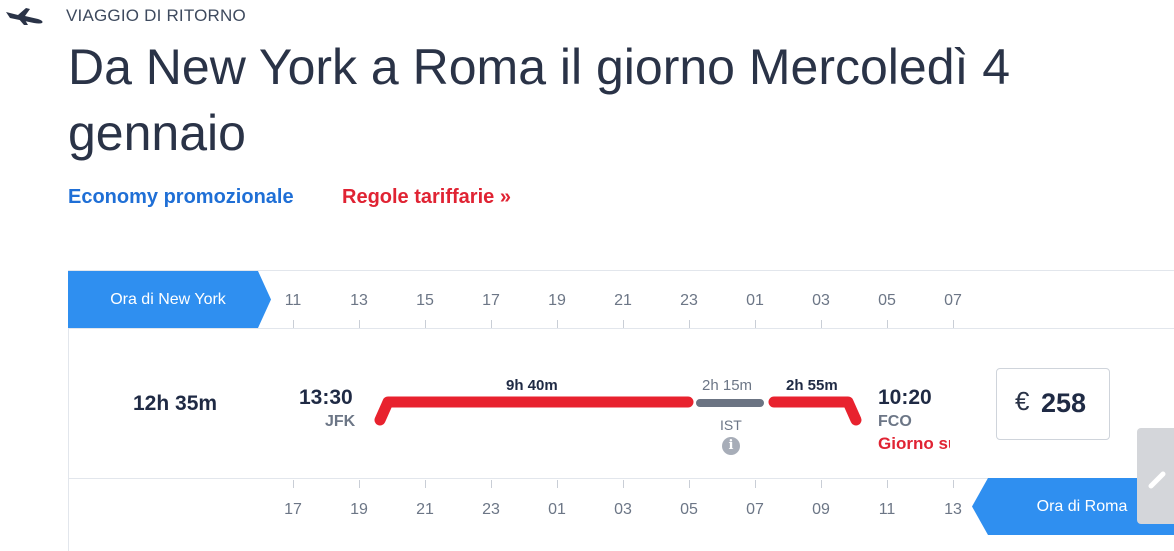 This screenshot has height=551, width=1174. I want to click on arrival-time: 10:20, so click(905, 397).